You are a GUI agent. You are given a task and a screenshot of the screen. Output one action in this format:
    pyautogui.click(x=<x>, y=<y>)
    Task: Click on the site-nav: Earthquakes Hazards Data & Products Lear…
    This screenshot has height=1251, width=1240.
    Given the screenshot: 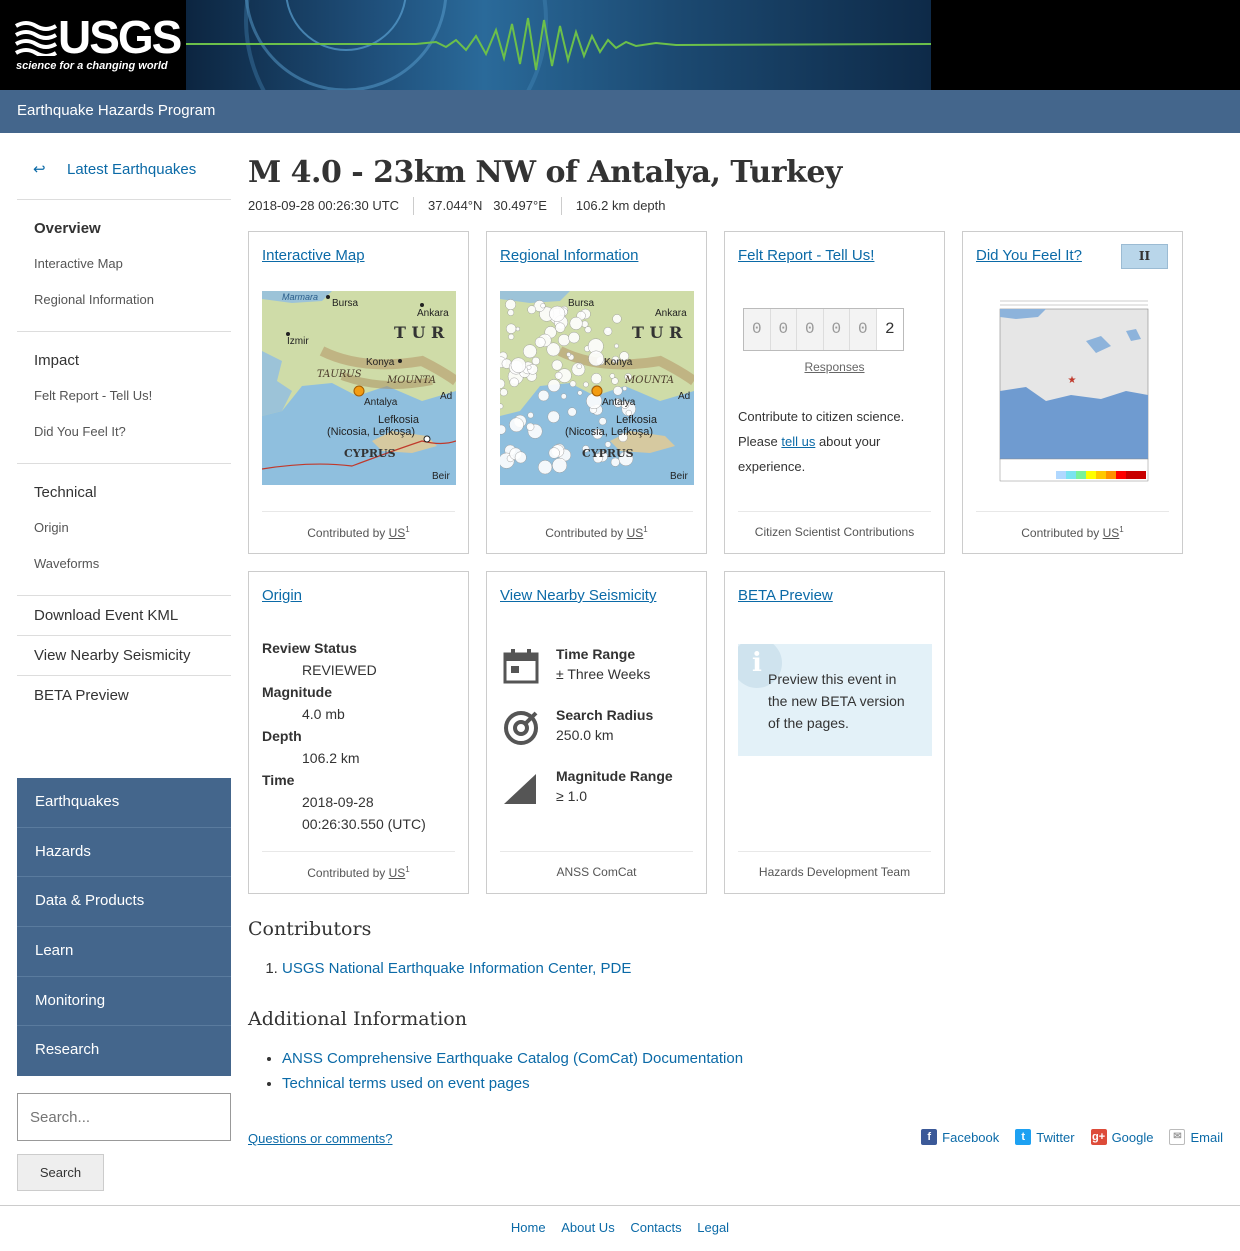 What is the action you would take?
    pyautogui.click(x=124, y=927)
    